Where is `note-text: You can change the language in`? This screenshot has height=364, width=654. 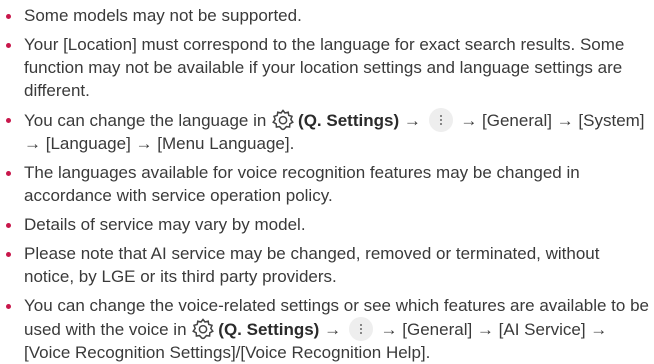 note-text: You can change the language in is located at coordinates (145, 120).